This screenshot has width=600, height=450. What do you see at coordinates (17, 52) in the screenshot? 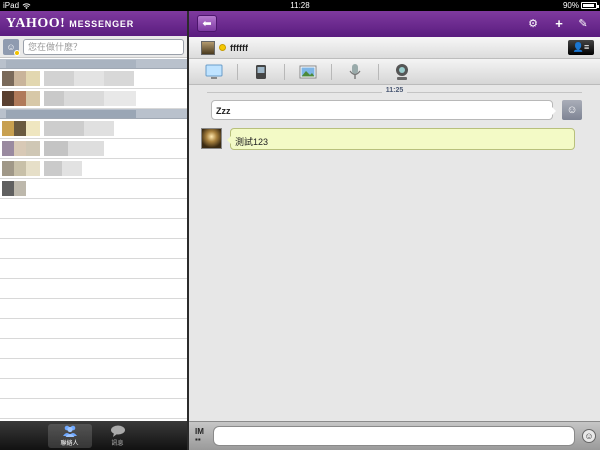
I see `online-status-dot` at bounding box center [17, 52].